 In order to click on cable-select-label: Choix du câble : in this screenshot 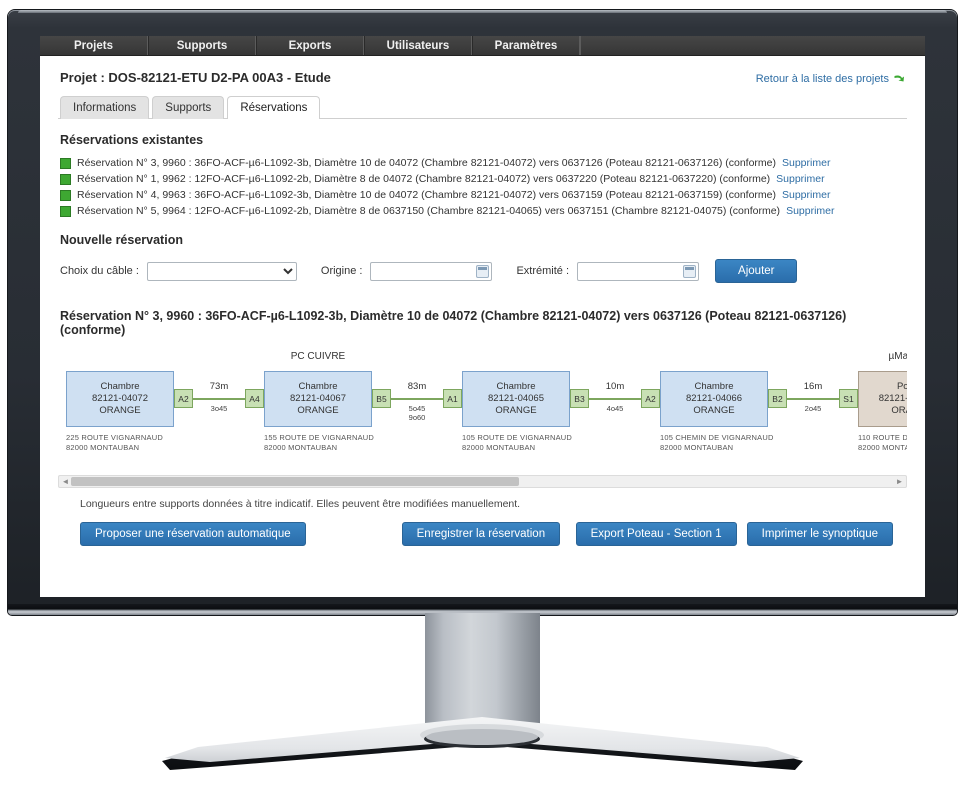, I will do `click(99, 271)`.